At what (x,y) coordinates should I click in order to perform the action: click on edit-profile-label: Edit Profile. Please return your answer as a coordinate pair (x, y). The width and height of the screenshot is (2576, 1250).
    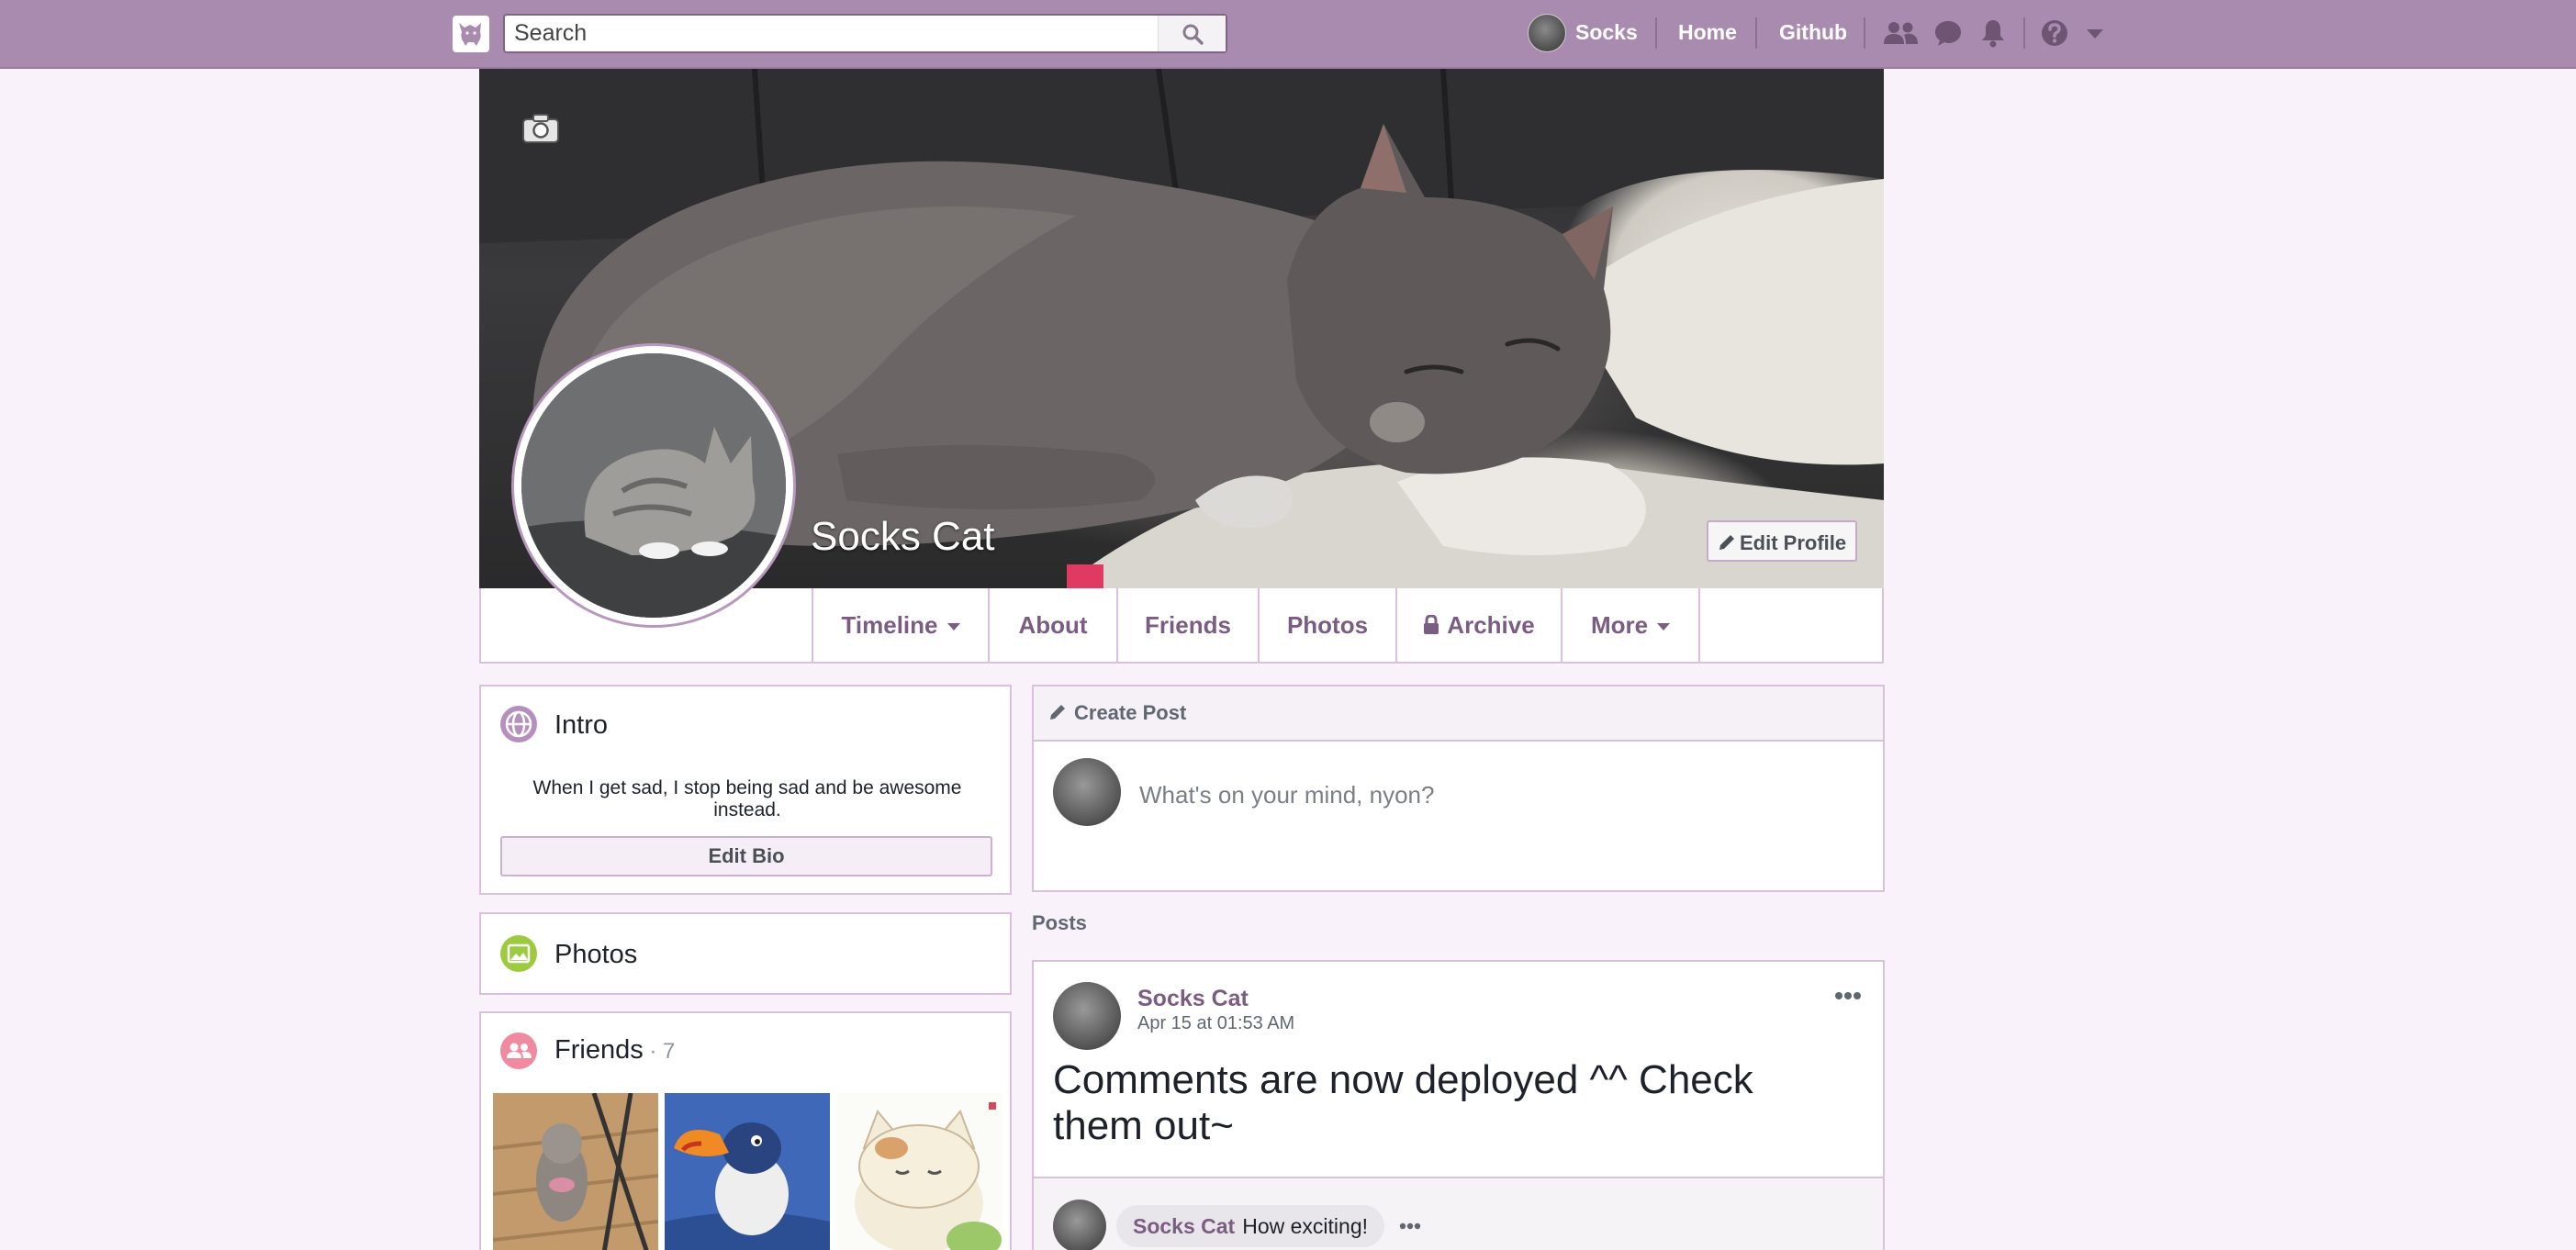
    Looking at the image, I should click on (1793, 542).